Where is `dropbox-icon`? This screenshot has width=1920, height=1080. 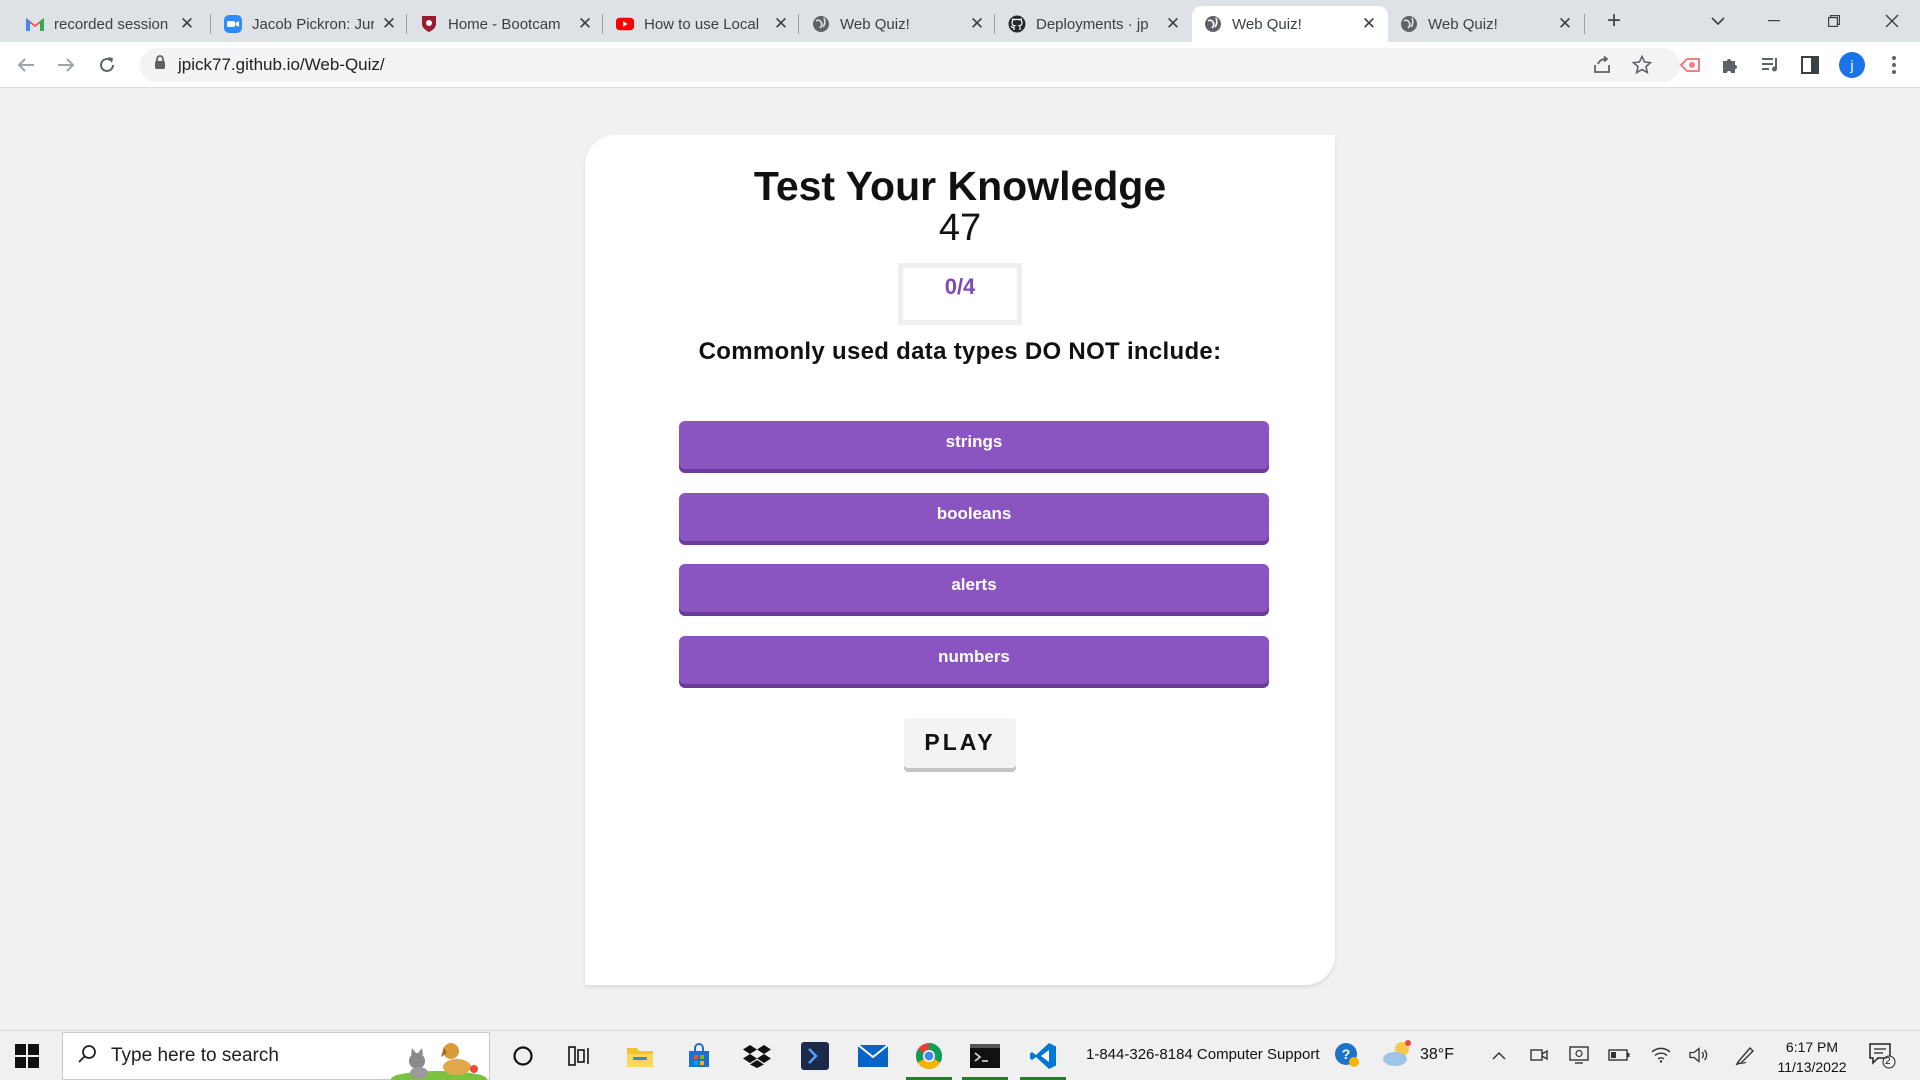 dropbox-icon is located at coordinates (757, 1056).